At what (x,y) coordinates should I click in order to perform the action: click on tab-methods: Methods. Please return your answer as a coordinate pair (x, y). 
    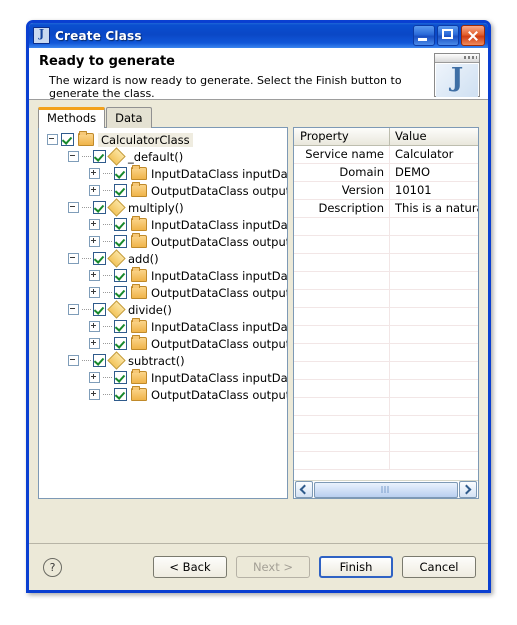
    Looking at the image, I should click on (72, 117).